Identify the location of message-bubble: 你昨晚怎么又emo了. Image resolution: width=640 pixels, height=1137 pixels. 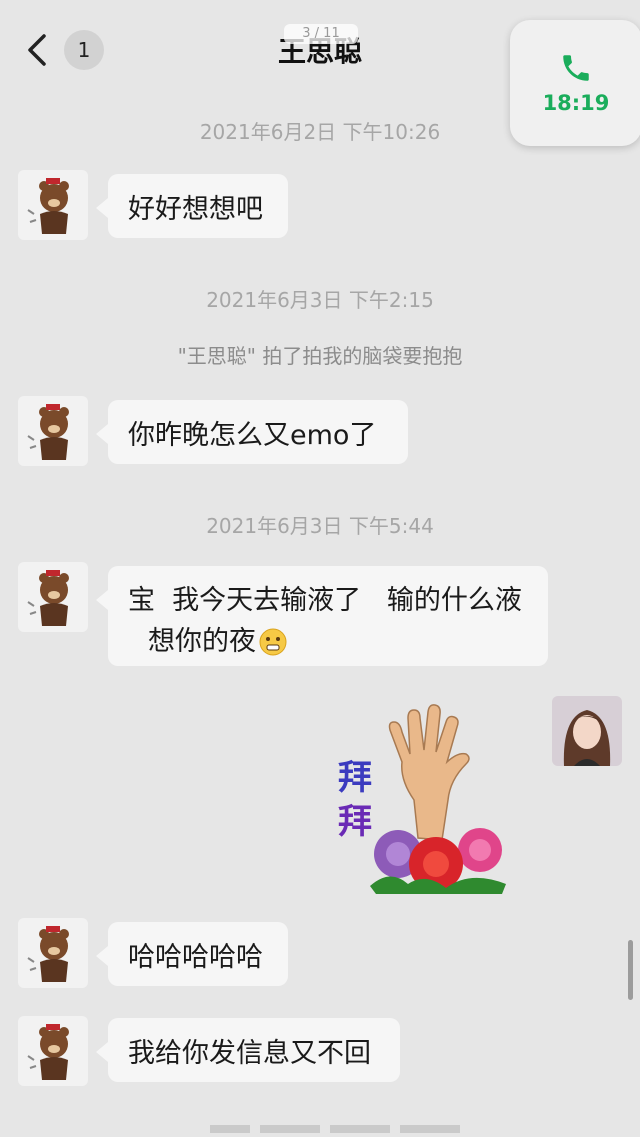
(252, 432).